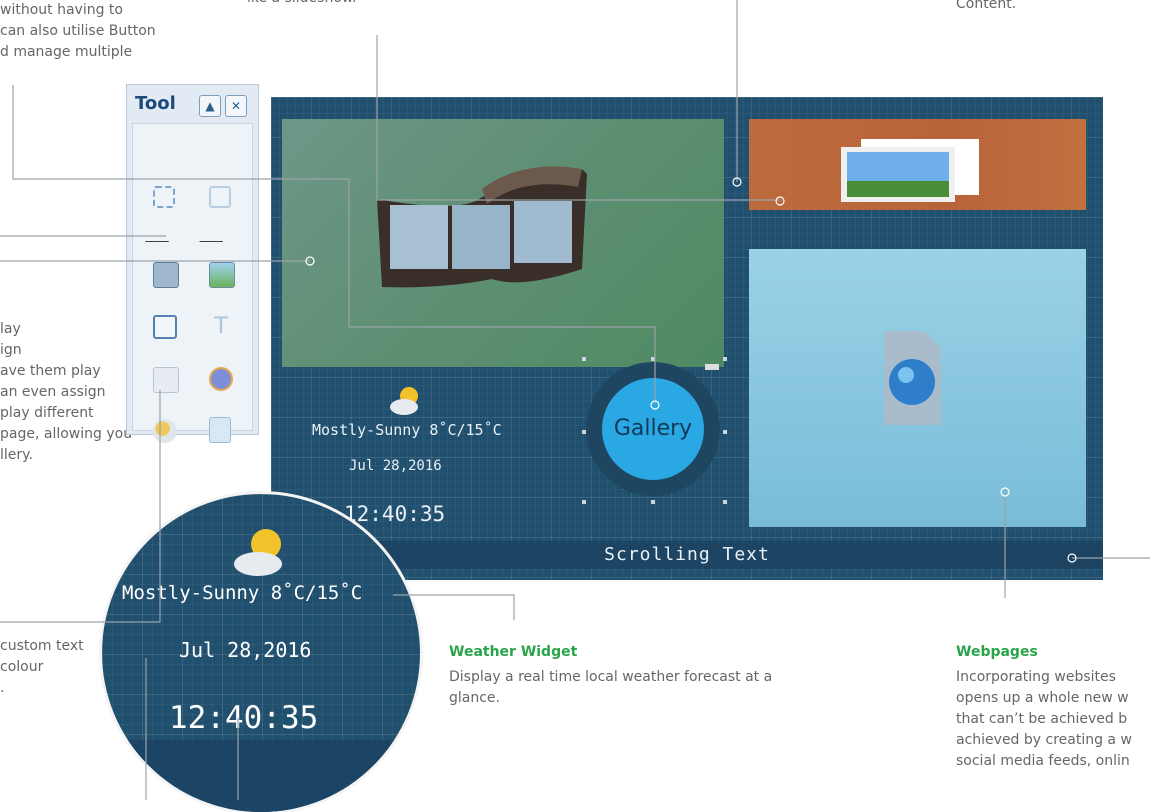  Describe the element at coordinates (1044, 740) in the screenshot. I see `caption-line: achieved by creating a w` at that location.